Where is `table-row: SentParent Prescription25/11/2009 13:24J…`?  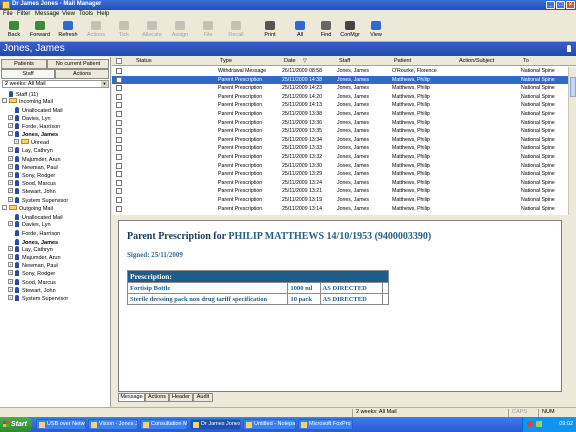 table-row: SentParent Prescription25/11/2009 13:24J… is located at coordinates (340, 183).